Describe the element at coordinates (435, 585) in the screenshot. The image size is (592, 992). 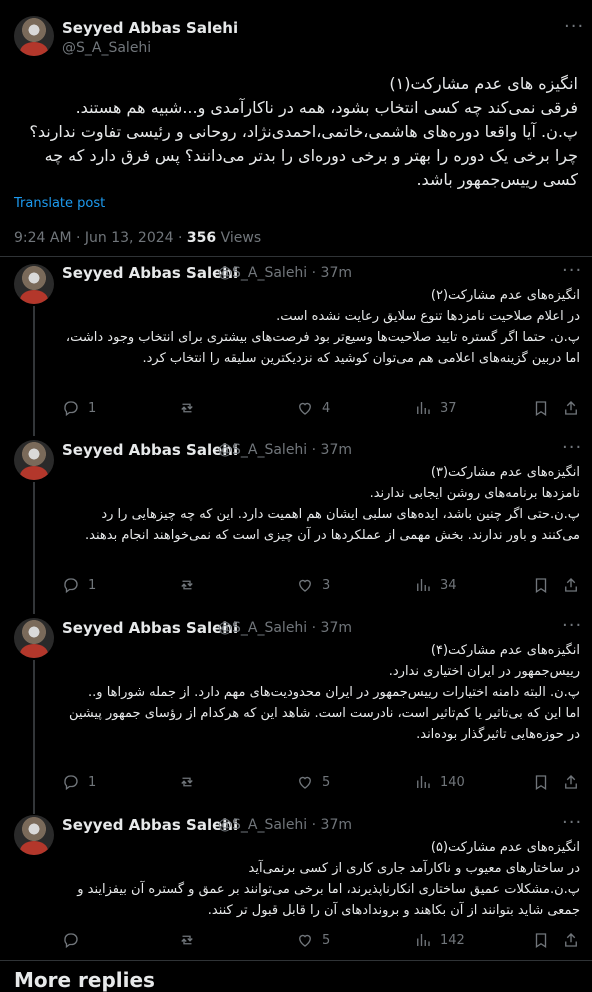
I see `views-button: 34` at that location.